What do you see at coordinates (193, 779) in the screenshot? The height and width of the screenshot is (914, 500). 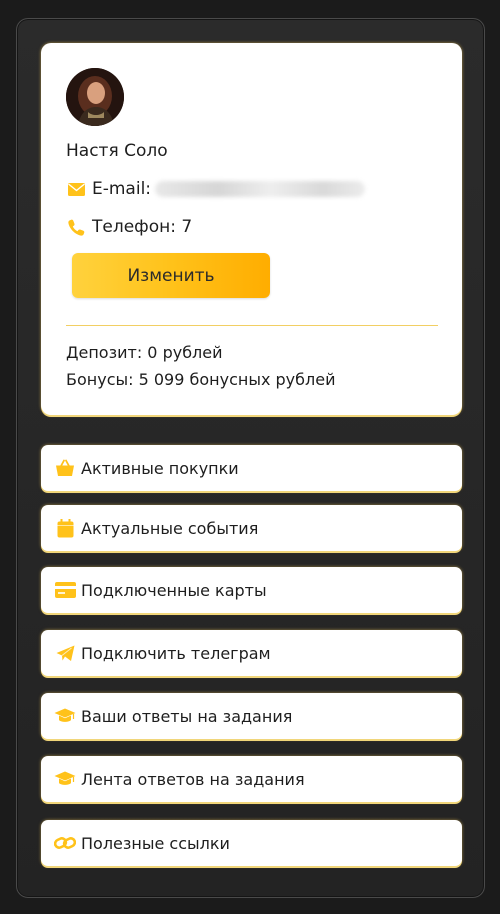 I see `menu-item-label: Лента ответов на задания` at bounding box center [193, 779].